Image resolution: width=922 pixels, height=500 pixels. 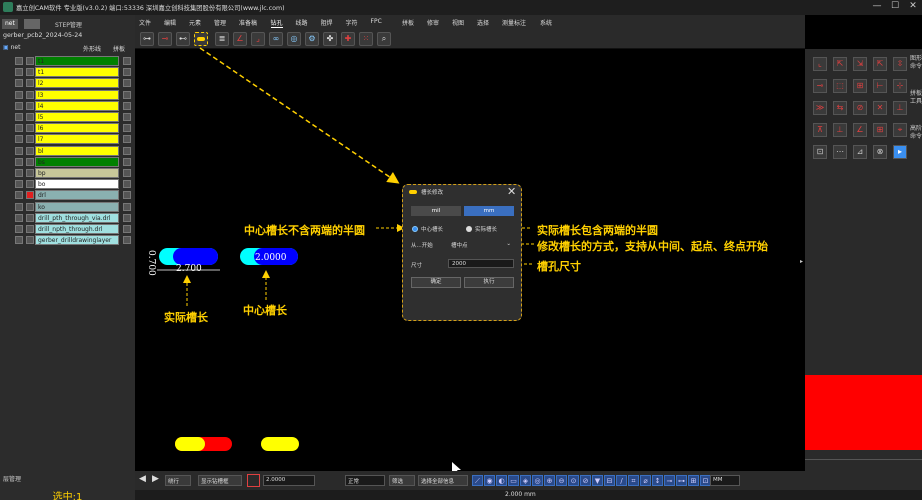 I want to click on bottom-tool-icon: ↕, so click(x=657, y=480).